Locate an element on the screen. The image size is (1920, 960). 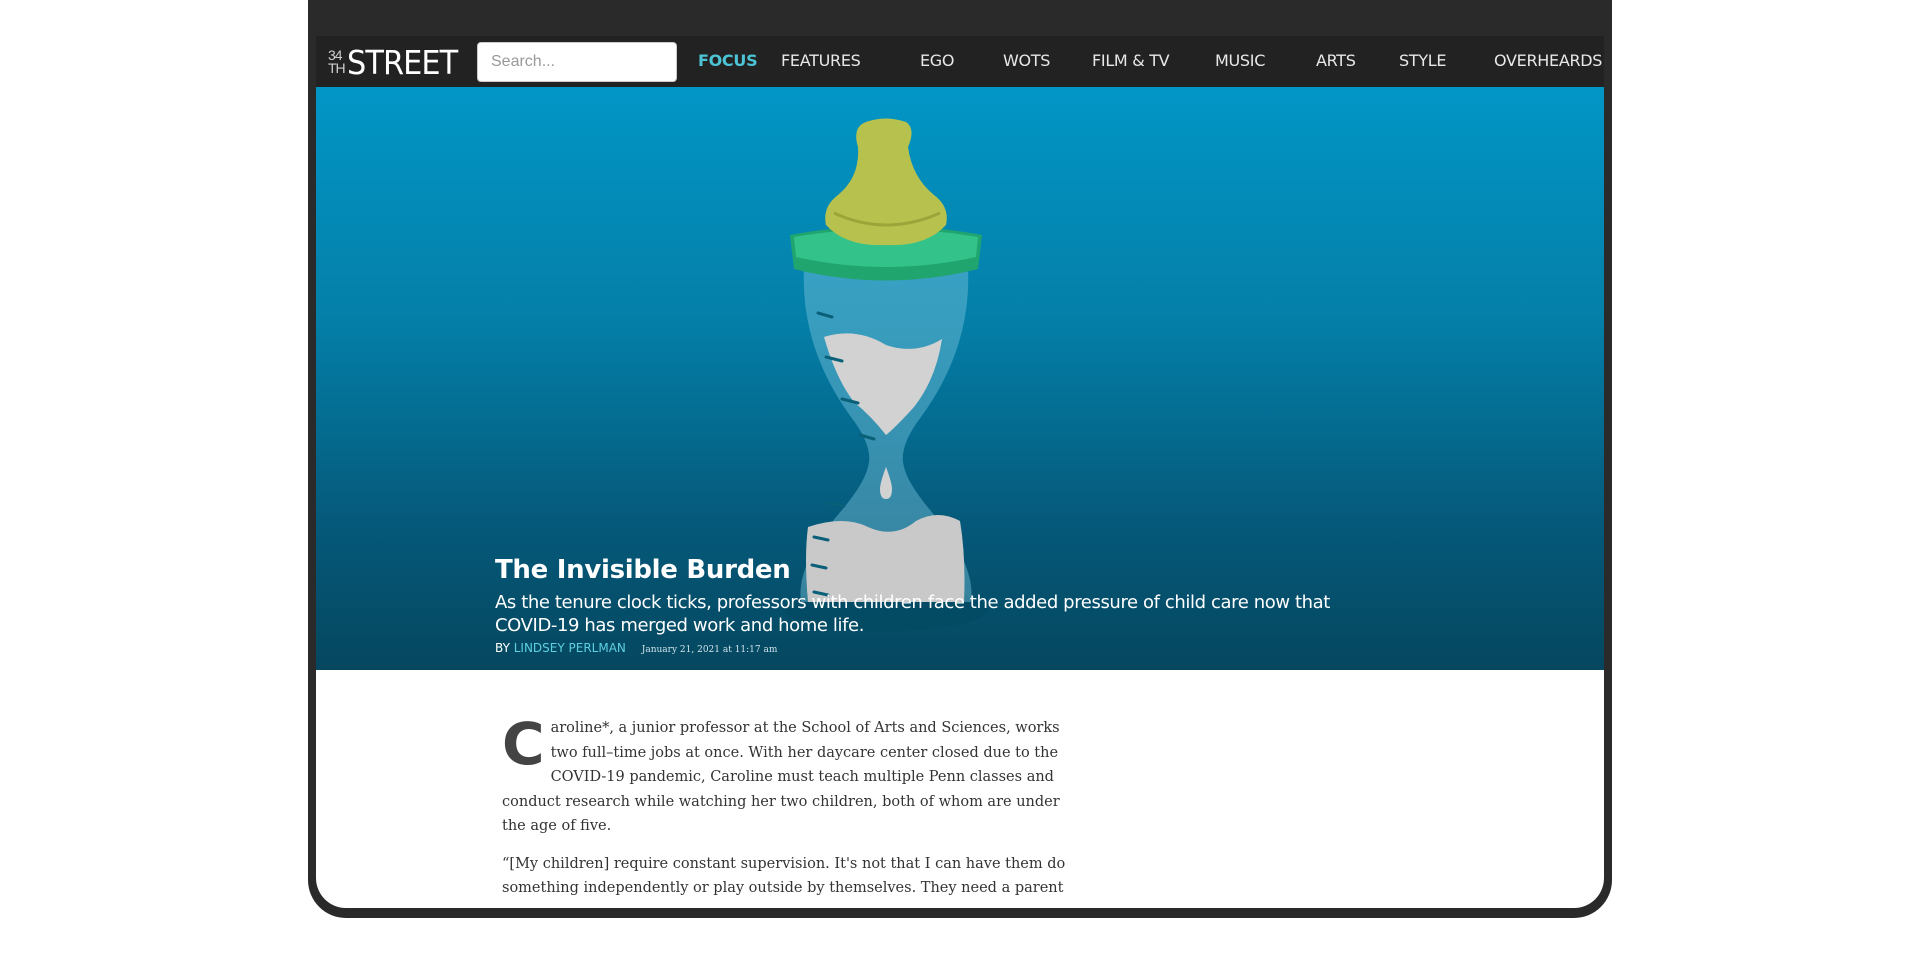
nav-item-overheards: OVERHEARDS is located at coordinates (1548, 60).